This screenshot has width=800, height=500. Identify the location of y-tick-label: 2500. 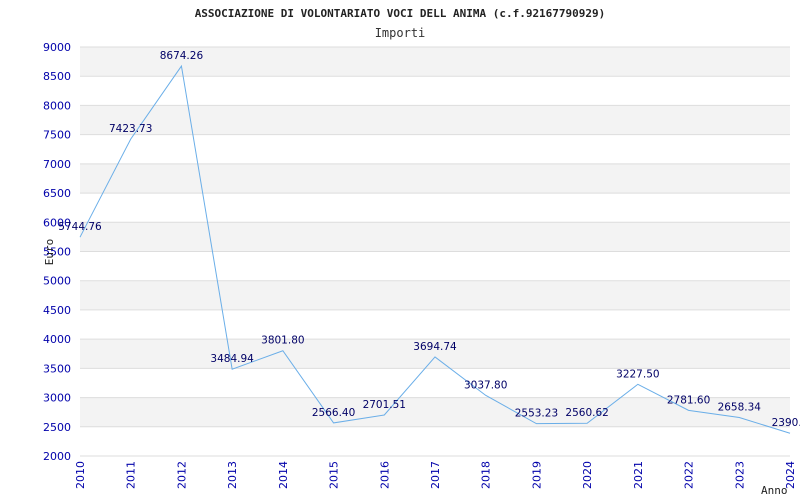
(57, 427).